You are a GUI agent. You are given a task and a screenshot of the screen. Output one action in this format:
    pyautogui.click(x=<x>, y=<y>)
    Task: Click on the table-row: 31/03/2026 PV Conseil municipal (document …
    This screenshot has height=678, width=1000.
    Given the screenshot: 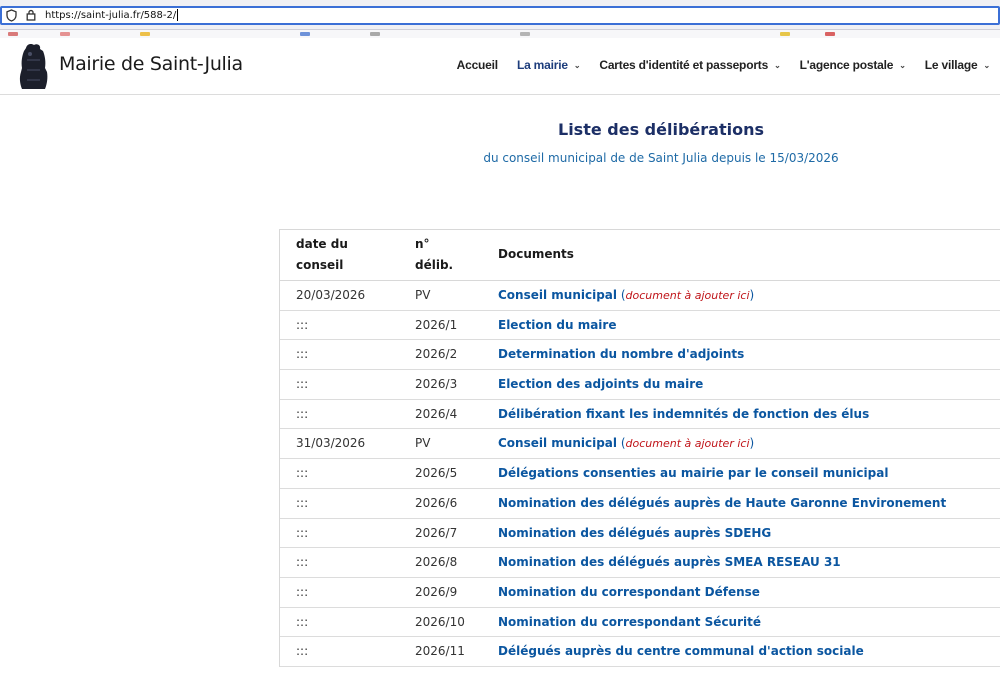 What is the action you would take?
    pyautogui.click(x=640, y=444)
    